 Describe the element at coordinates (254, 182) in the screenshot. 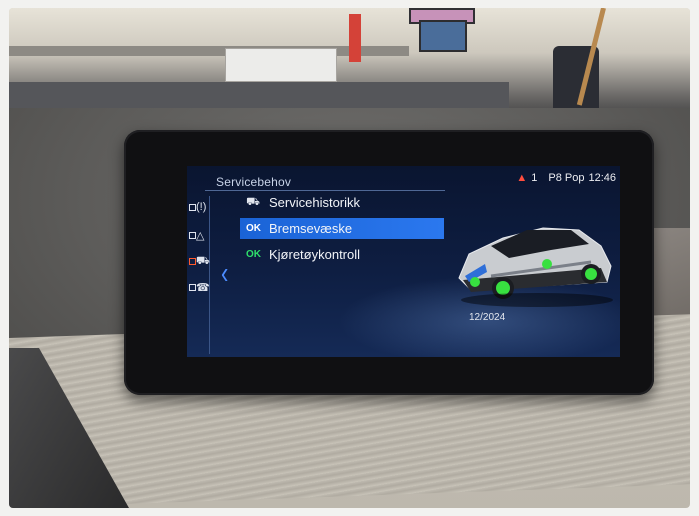

I see `page-title: Servicebehov` at that location.